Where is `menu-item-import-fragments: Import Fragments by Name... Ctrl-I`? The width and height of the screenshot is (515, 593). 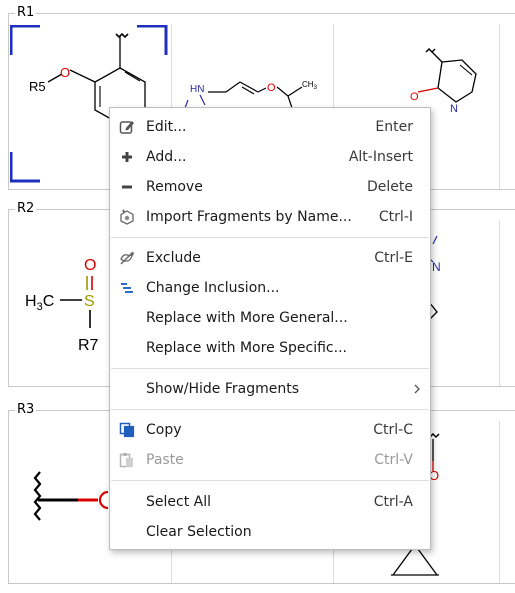
menu-item-import-fragments: Import Fragments by Name... Ctrl-I is located at coordinates (270, 217).